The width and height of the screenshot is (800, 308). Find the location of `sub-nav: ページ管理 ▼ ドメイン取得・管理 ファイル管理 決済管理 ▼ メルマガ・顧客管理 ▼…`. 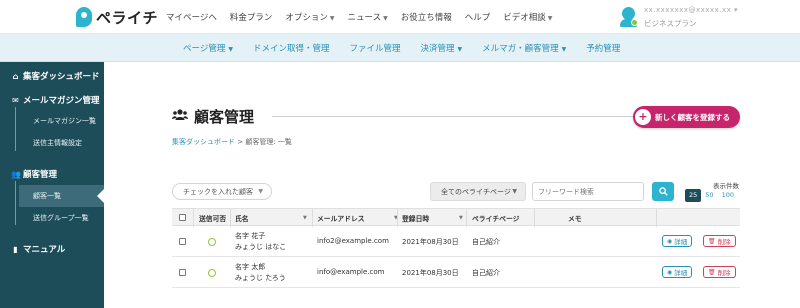

sub-nav: ページ管理 ▼ ドメイン取得・管理 ファイル管理 決済管理 ▼ メルマガ・顧客管理 ▼… is located at coordinates (400, 48).